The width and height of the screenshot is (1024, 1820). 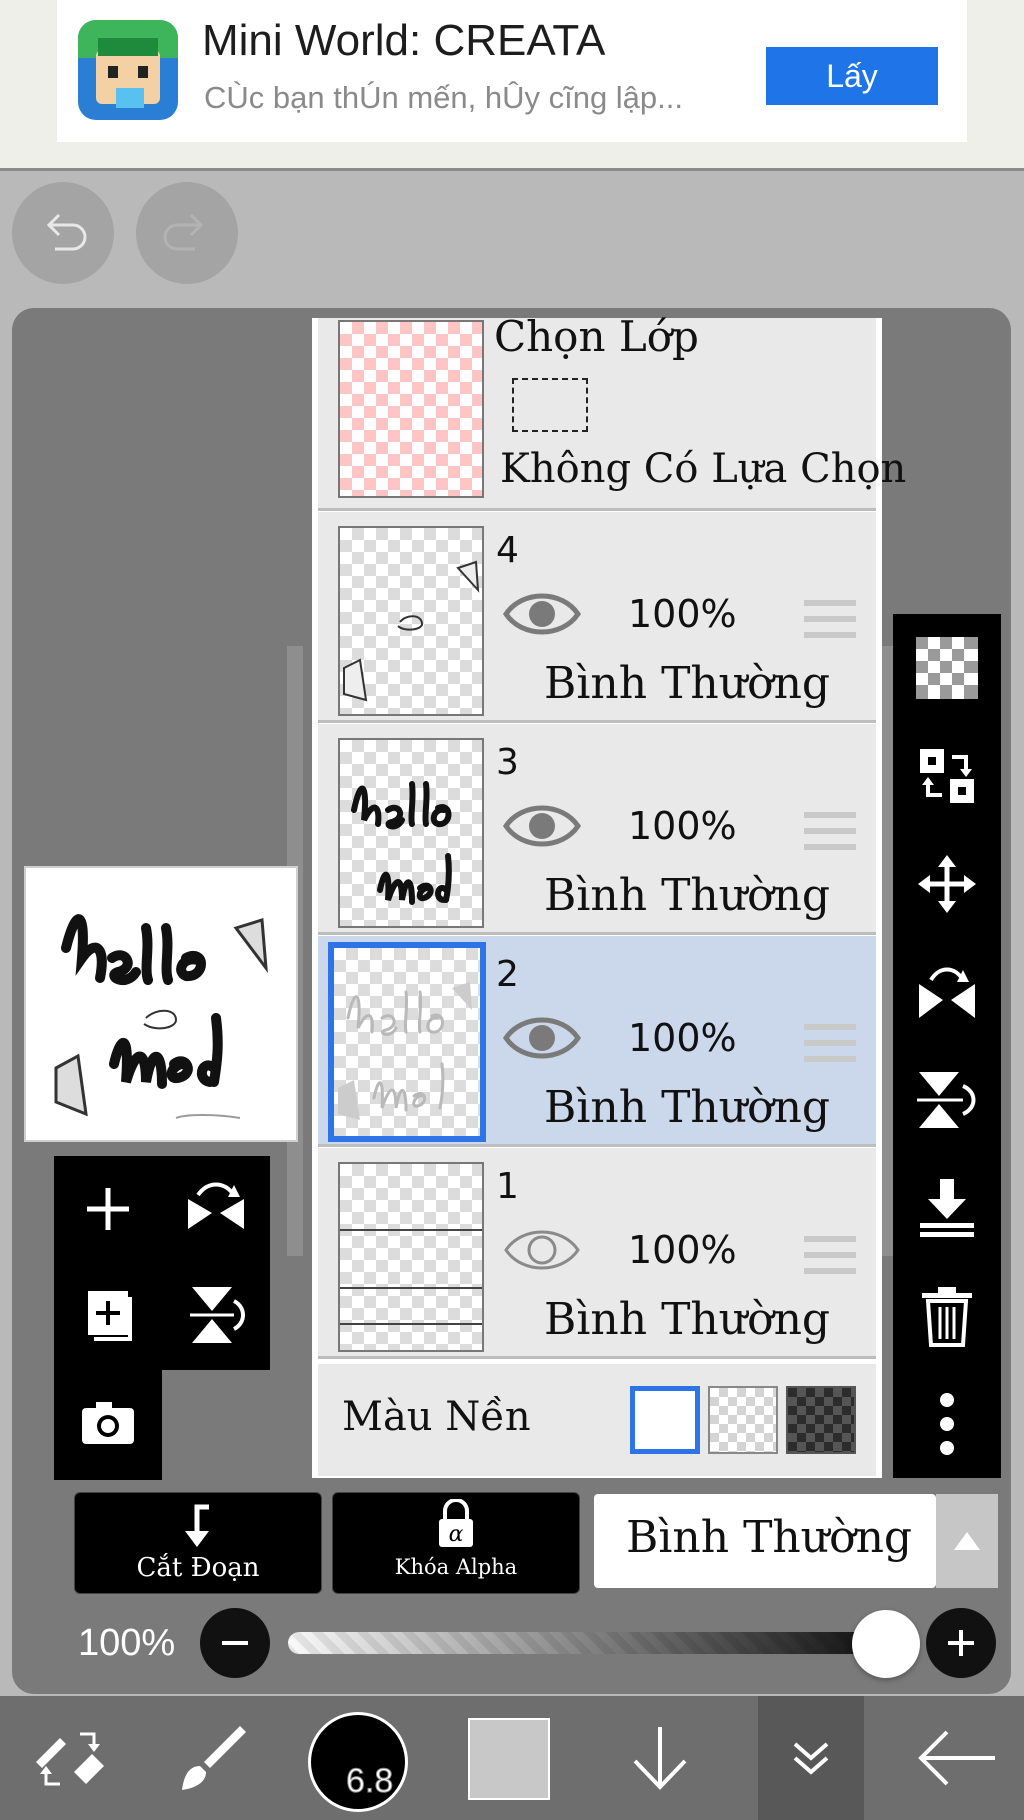 What do you see at coordinates (507, 762) in the screenshot?
I see `layer-number: 3` at bounding box center [507, 762].